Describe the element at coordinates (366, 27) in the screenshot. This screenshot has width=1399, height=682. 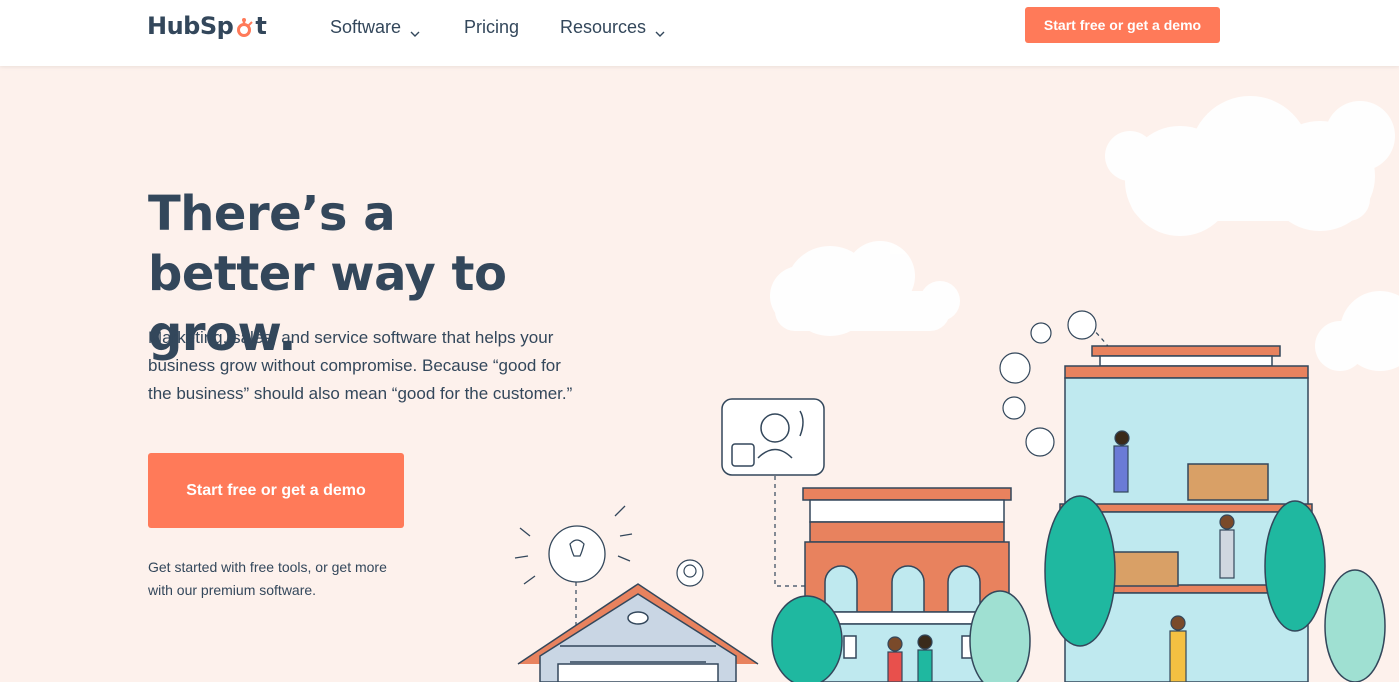
I see `nav-label: Software` at that location.